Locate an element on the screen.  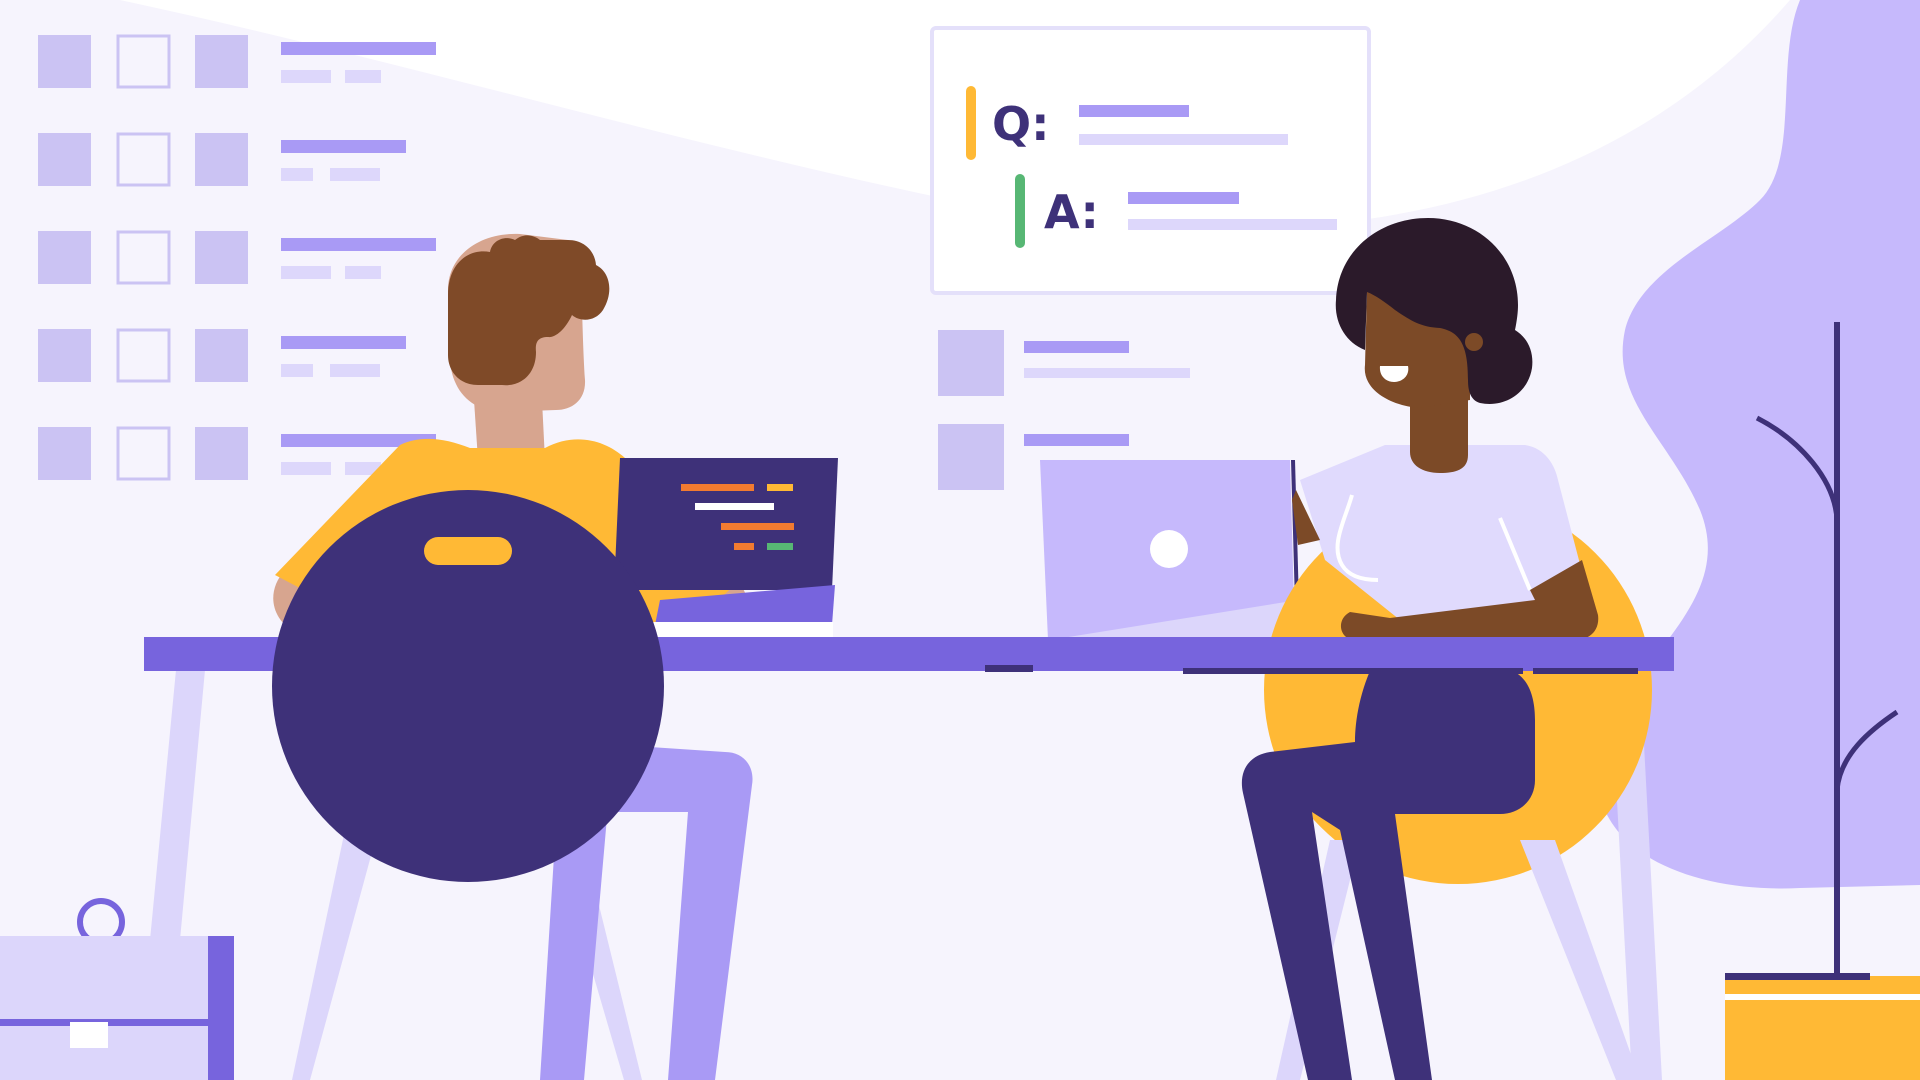
yellow-crate is located at coordinates (1822, 1026).